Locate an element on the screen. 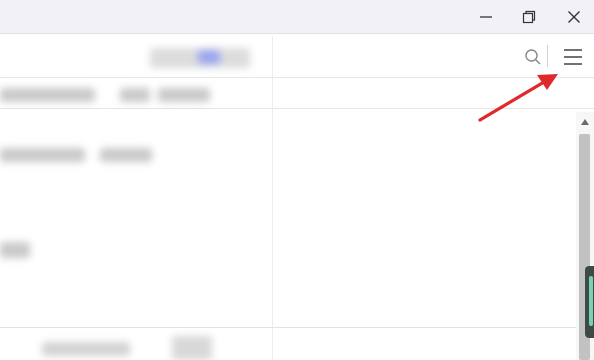 The height and width of the screenshot is (360, 594). side-panel-tab-accent is located at coordinates (591, 301).